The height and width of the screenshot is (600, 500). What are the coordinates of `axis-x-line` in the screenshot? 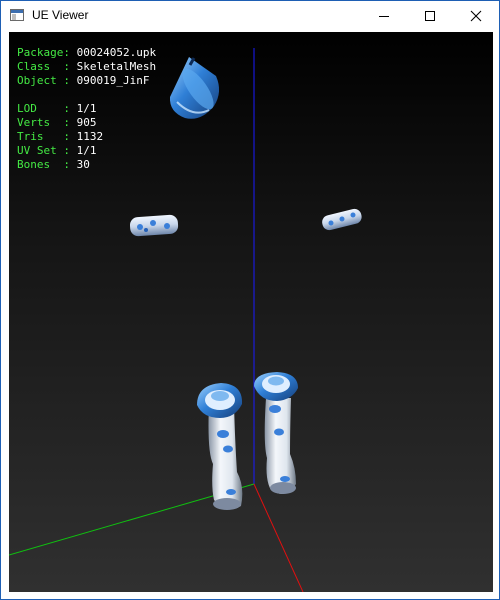 It's located at (278, 537).